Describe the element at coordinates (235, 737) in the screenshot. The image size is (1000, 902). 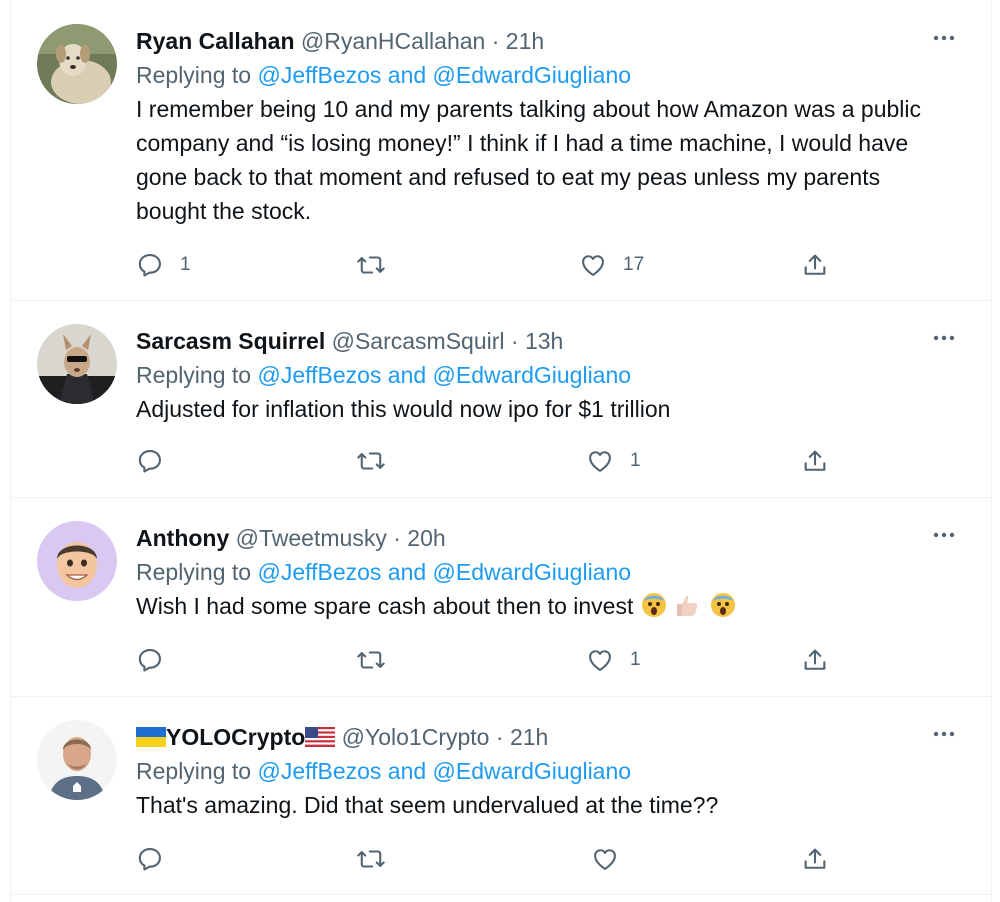
I see `display-name: YOLOCrypto` at that location.